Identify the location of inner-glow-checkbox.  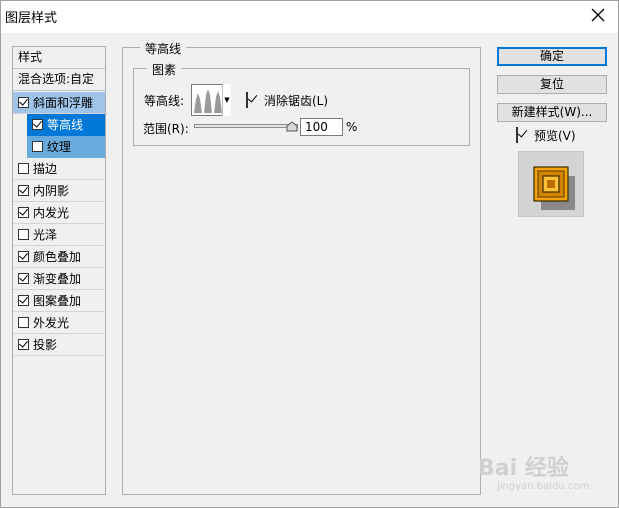
(23, 212).